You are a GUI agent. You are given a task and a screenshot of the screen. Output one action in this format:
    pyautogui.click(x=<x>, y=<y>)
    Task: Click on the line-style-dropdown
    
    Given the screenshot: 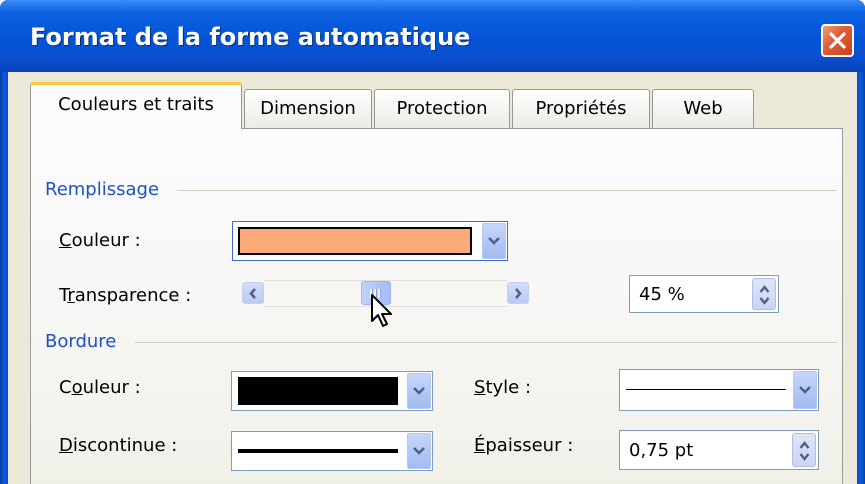 What is the action you would take?
    pyautogui.click(x=719, y=390)
    